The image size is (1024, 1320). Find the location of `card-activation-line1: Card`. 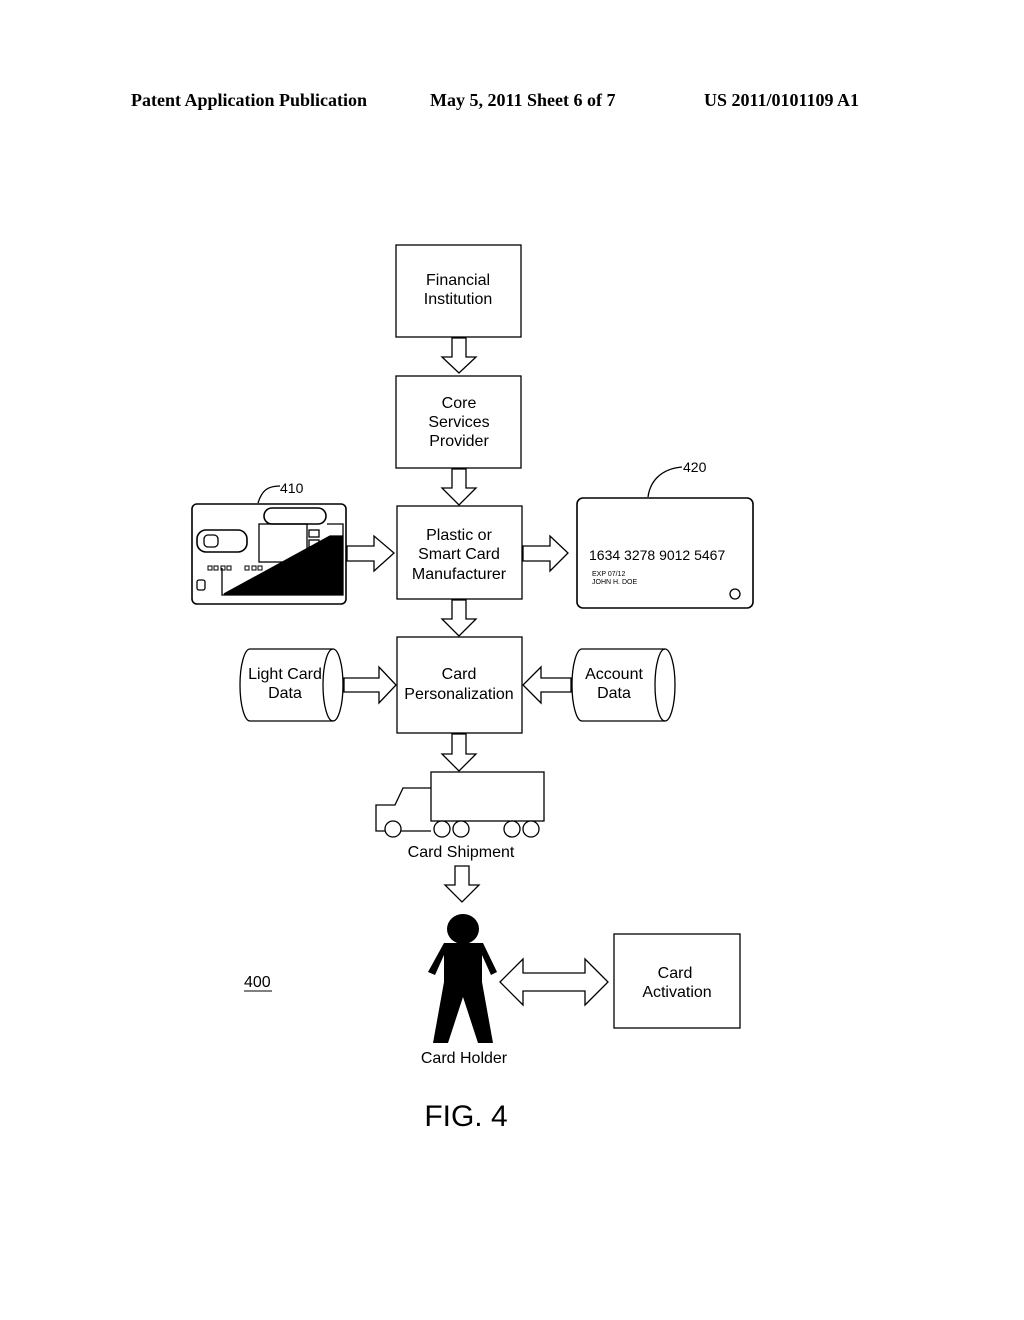

card-activation-line1: Card is located at coordinates (675, 973).